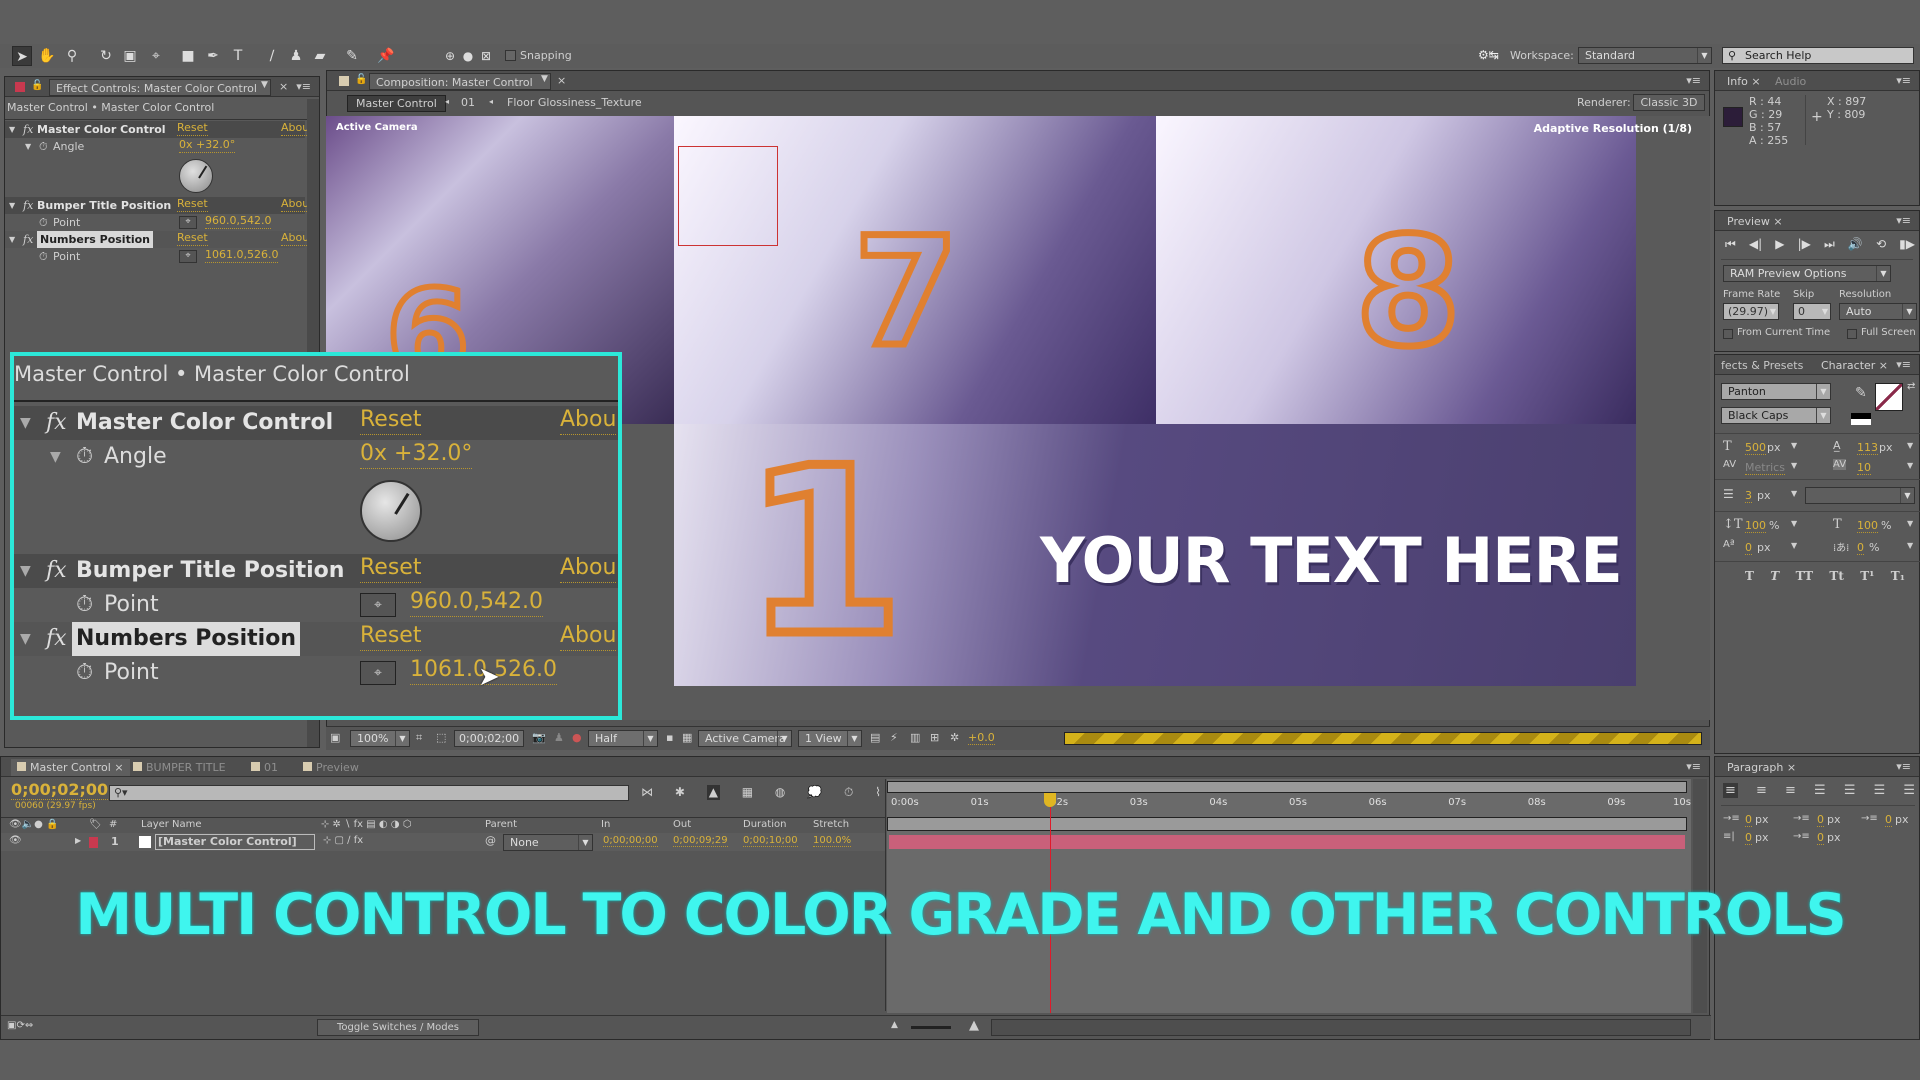 This screenshot has height=1080, width=1920. What do you see at coordinates (623, 738) in the screenshot?
I see `resolution-dropdown: Half ▼` at bounding box center [623, 738].